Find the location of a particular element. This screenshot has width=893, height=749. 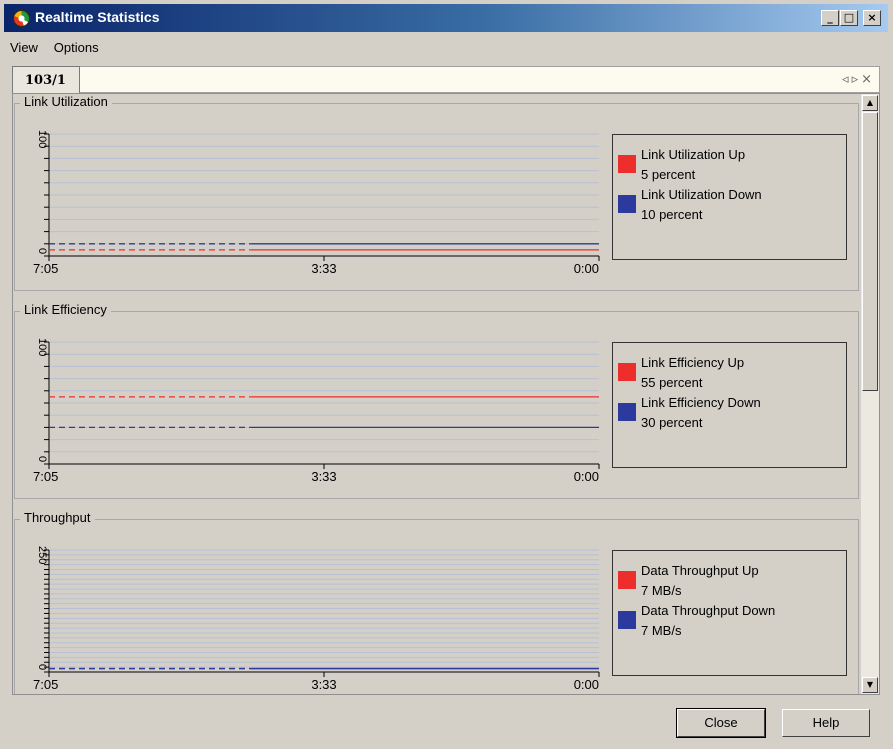

legend-series-name: Link Utilization Up is located at coordinates (693, 154).